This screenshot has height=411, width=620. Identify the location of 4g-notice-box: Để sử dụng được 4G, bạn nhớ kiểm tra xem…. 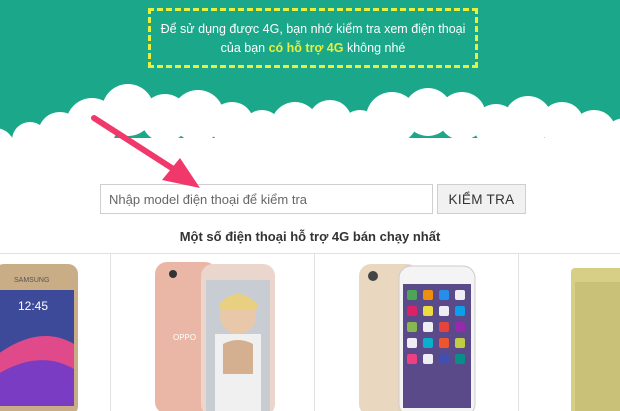
(313, 38).